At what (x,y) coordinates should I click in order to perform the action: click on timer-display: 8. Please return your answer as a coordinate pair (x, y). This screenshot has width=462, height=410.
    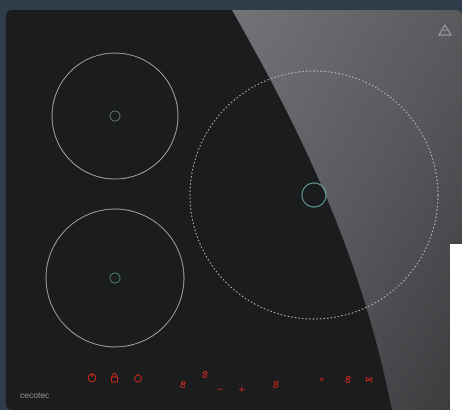
    Looking at the image, I should click on (276, 385).